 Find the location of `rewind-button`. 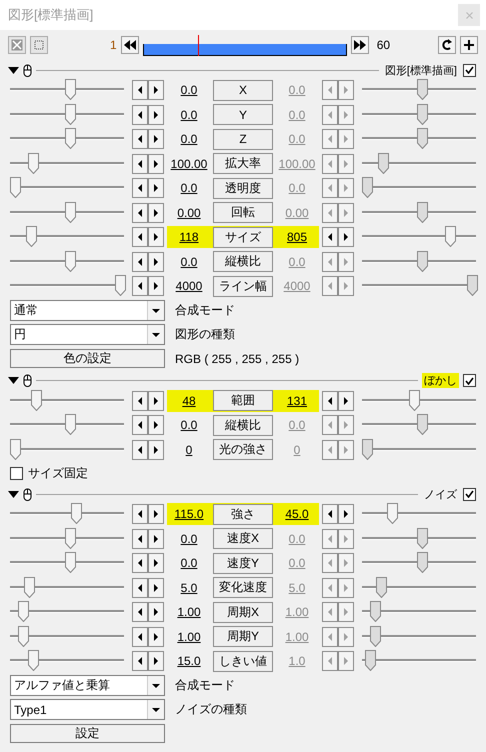

rewind-button is located at coordinates (129, 45).